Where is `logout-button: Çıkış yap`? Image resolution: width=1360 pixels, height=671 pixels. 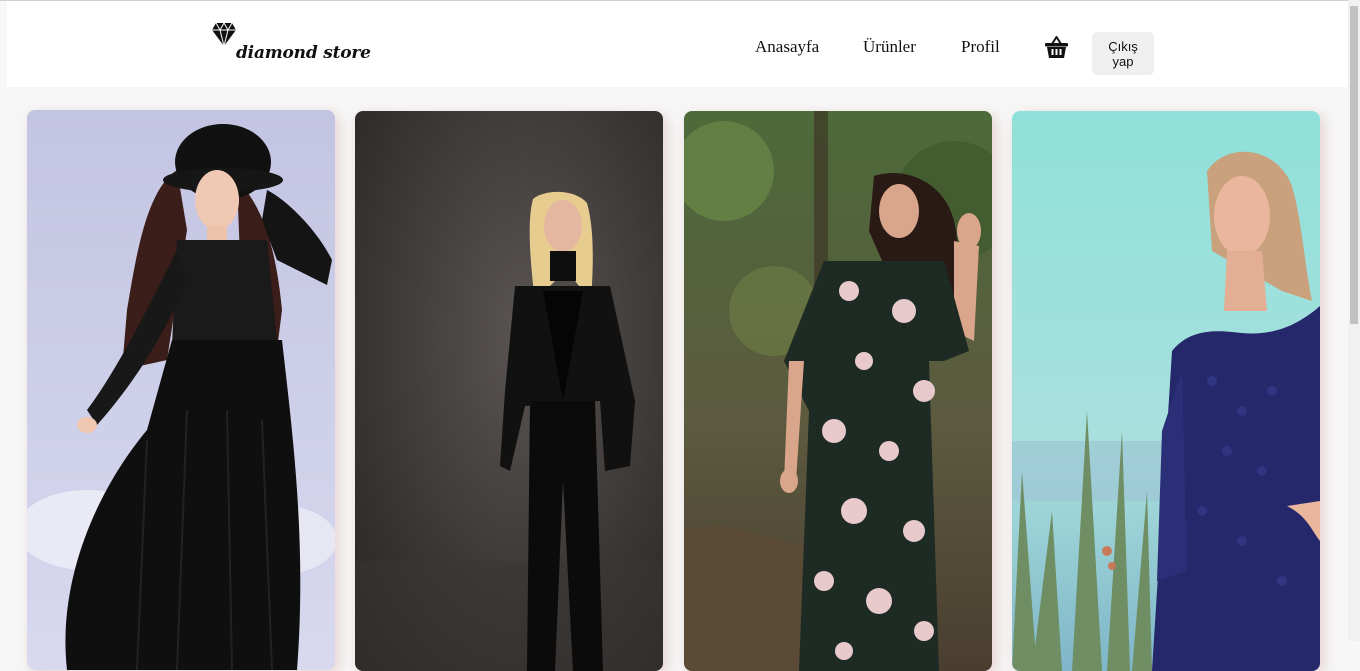
logout-button: Çıkış yap is located at coordinates (1123, 53).